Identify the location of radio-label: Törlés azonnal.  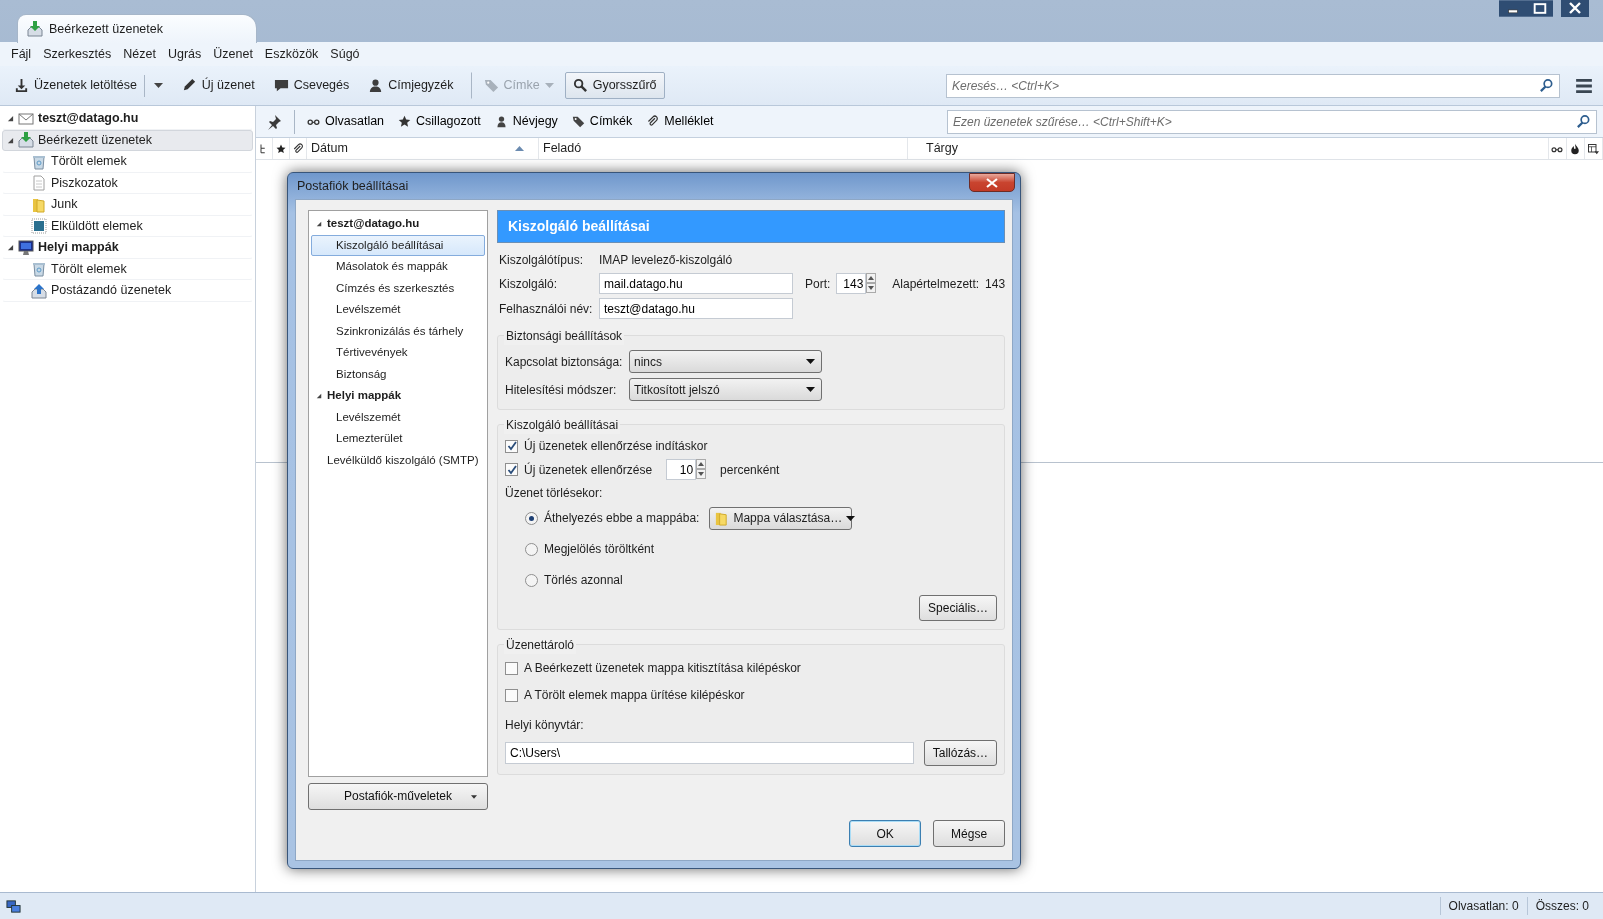
(583, 580).